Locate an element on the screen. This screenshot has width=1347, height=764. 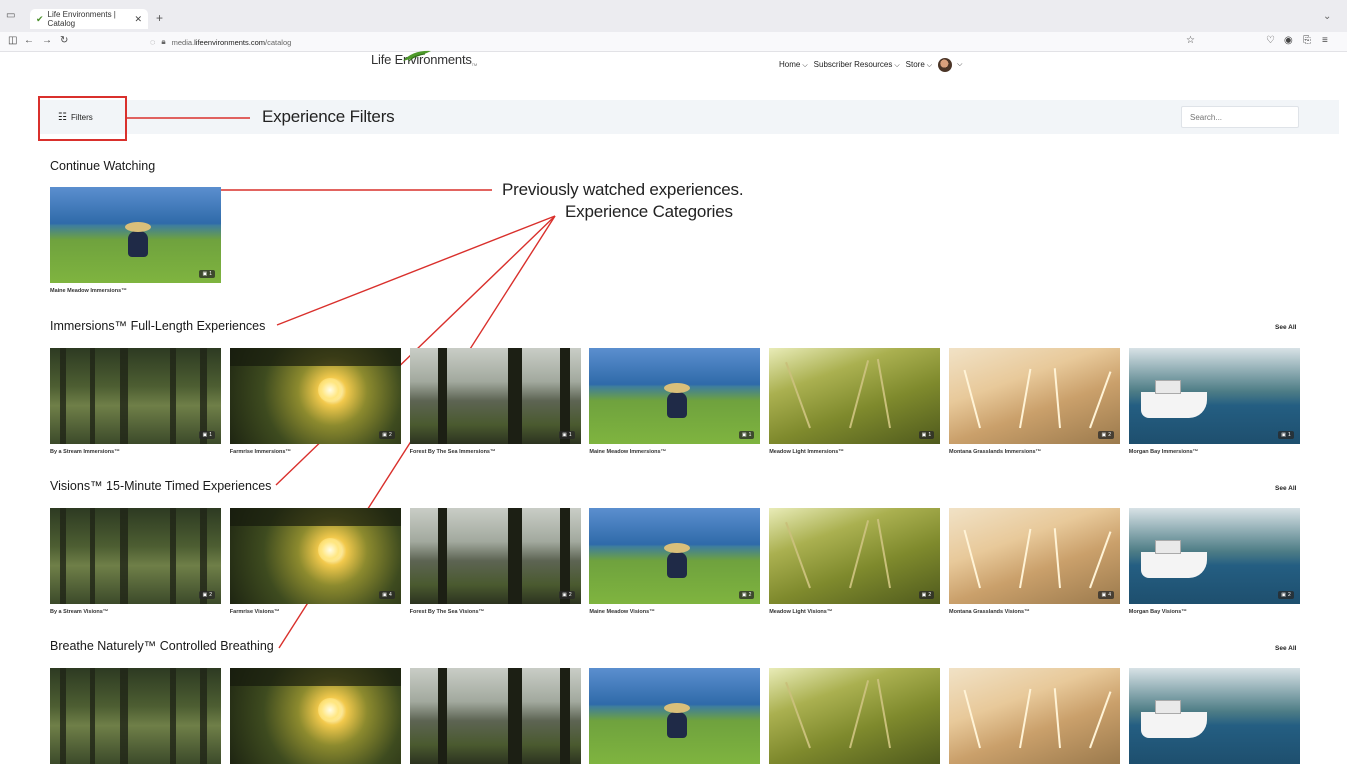
immersions-card: ▣ 2 Montana Grasslands Immersions™ is located at coordinates (1034, 401).